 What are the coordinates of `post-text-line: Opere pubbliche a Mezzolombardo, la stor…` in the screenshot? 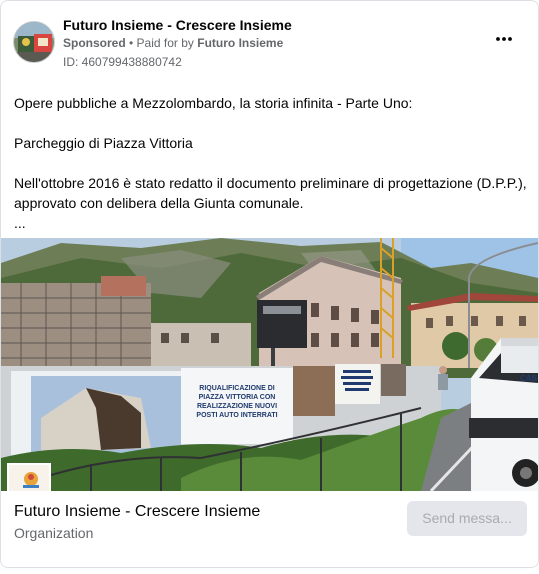 It's located at (213, 103).